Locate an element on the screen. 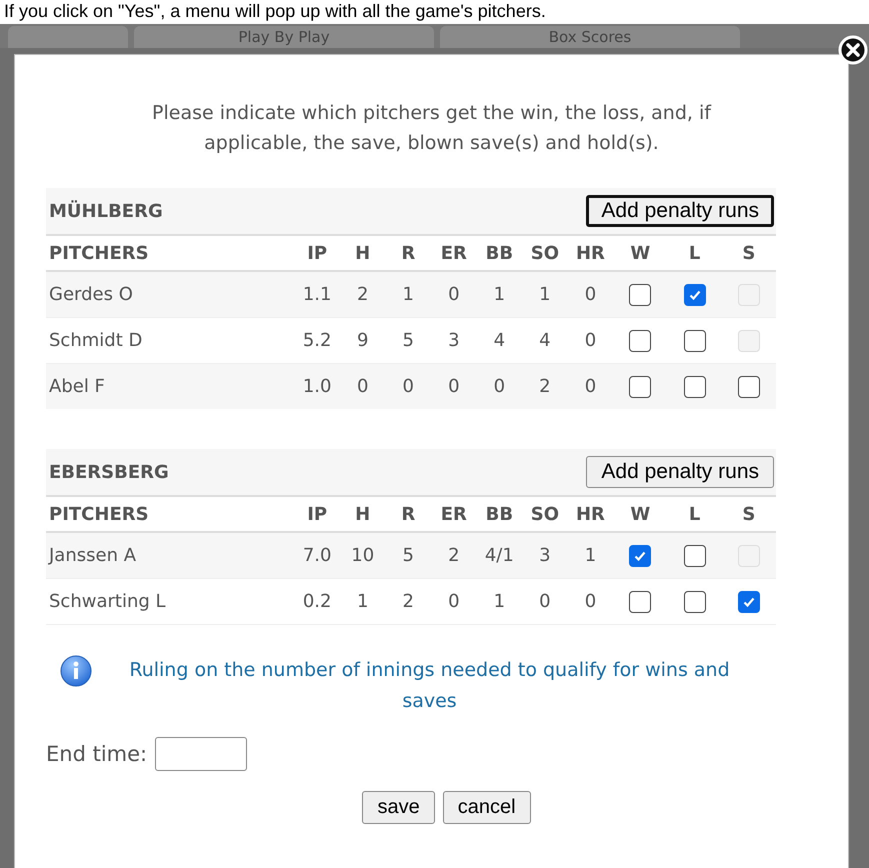 The width and height of the screenshot is (869, 868). stat-cell: 4/1 is located at coordinates (499, 555).